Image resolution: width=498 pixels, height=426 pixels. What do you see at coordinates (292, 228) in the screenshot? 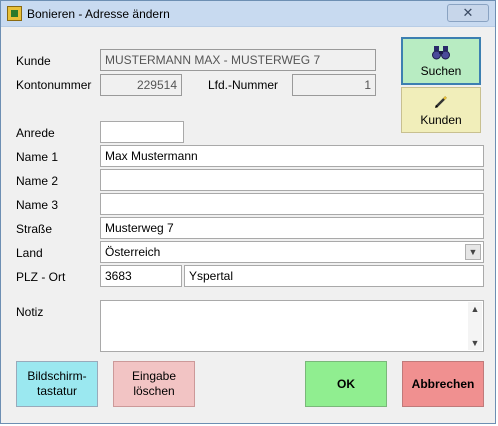
I see `strasse-input: Musterweg 7` at bounding box center [292, 228].